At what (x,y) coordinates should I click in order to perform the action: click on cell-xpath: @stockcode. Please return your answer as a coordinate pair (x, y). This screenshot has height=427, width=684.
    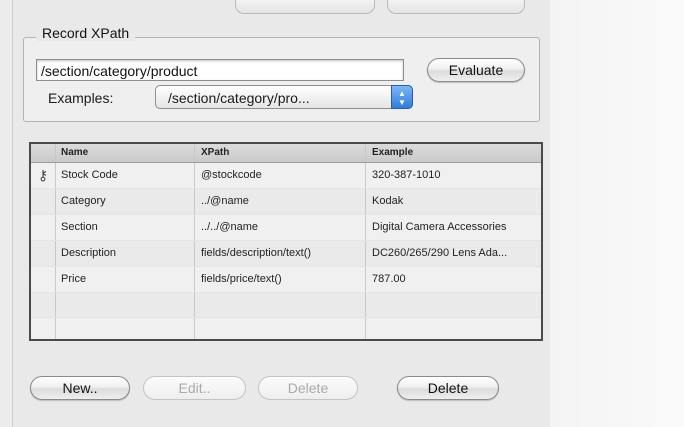
    Looking at the image, I should click on (281, 175).